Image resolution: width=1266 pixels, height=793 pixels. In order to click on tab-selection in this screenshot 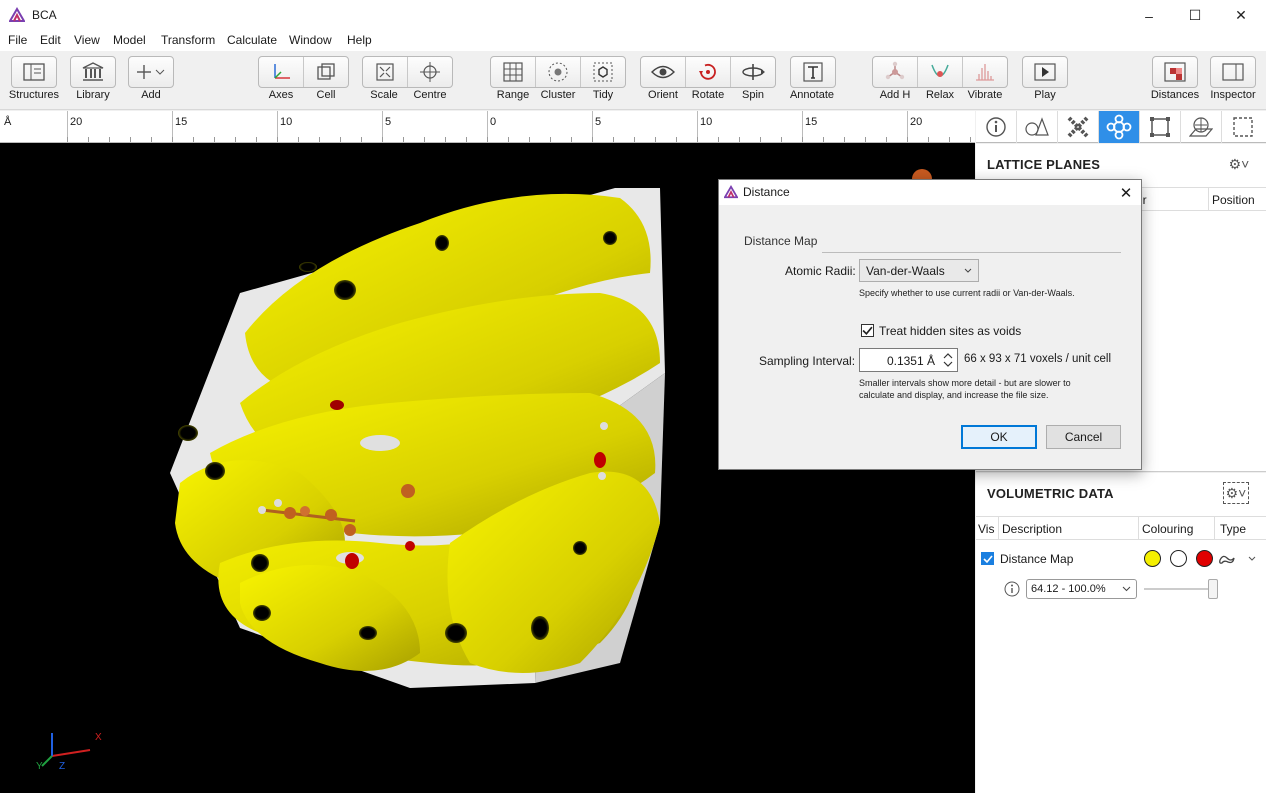, I will do `click(1242, 127)`.